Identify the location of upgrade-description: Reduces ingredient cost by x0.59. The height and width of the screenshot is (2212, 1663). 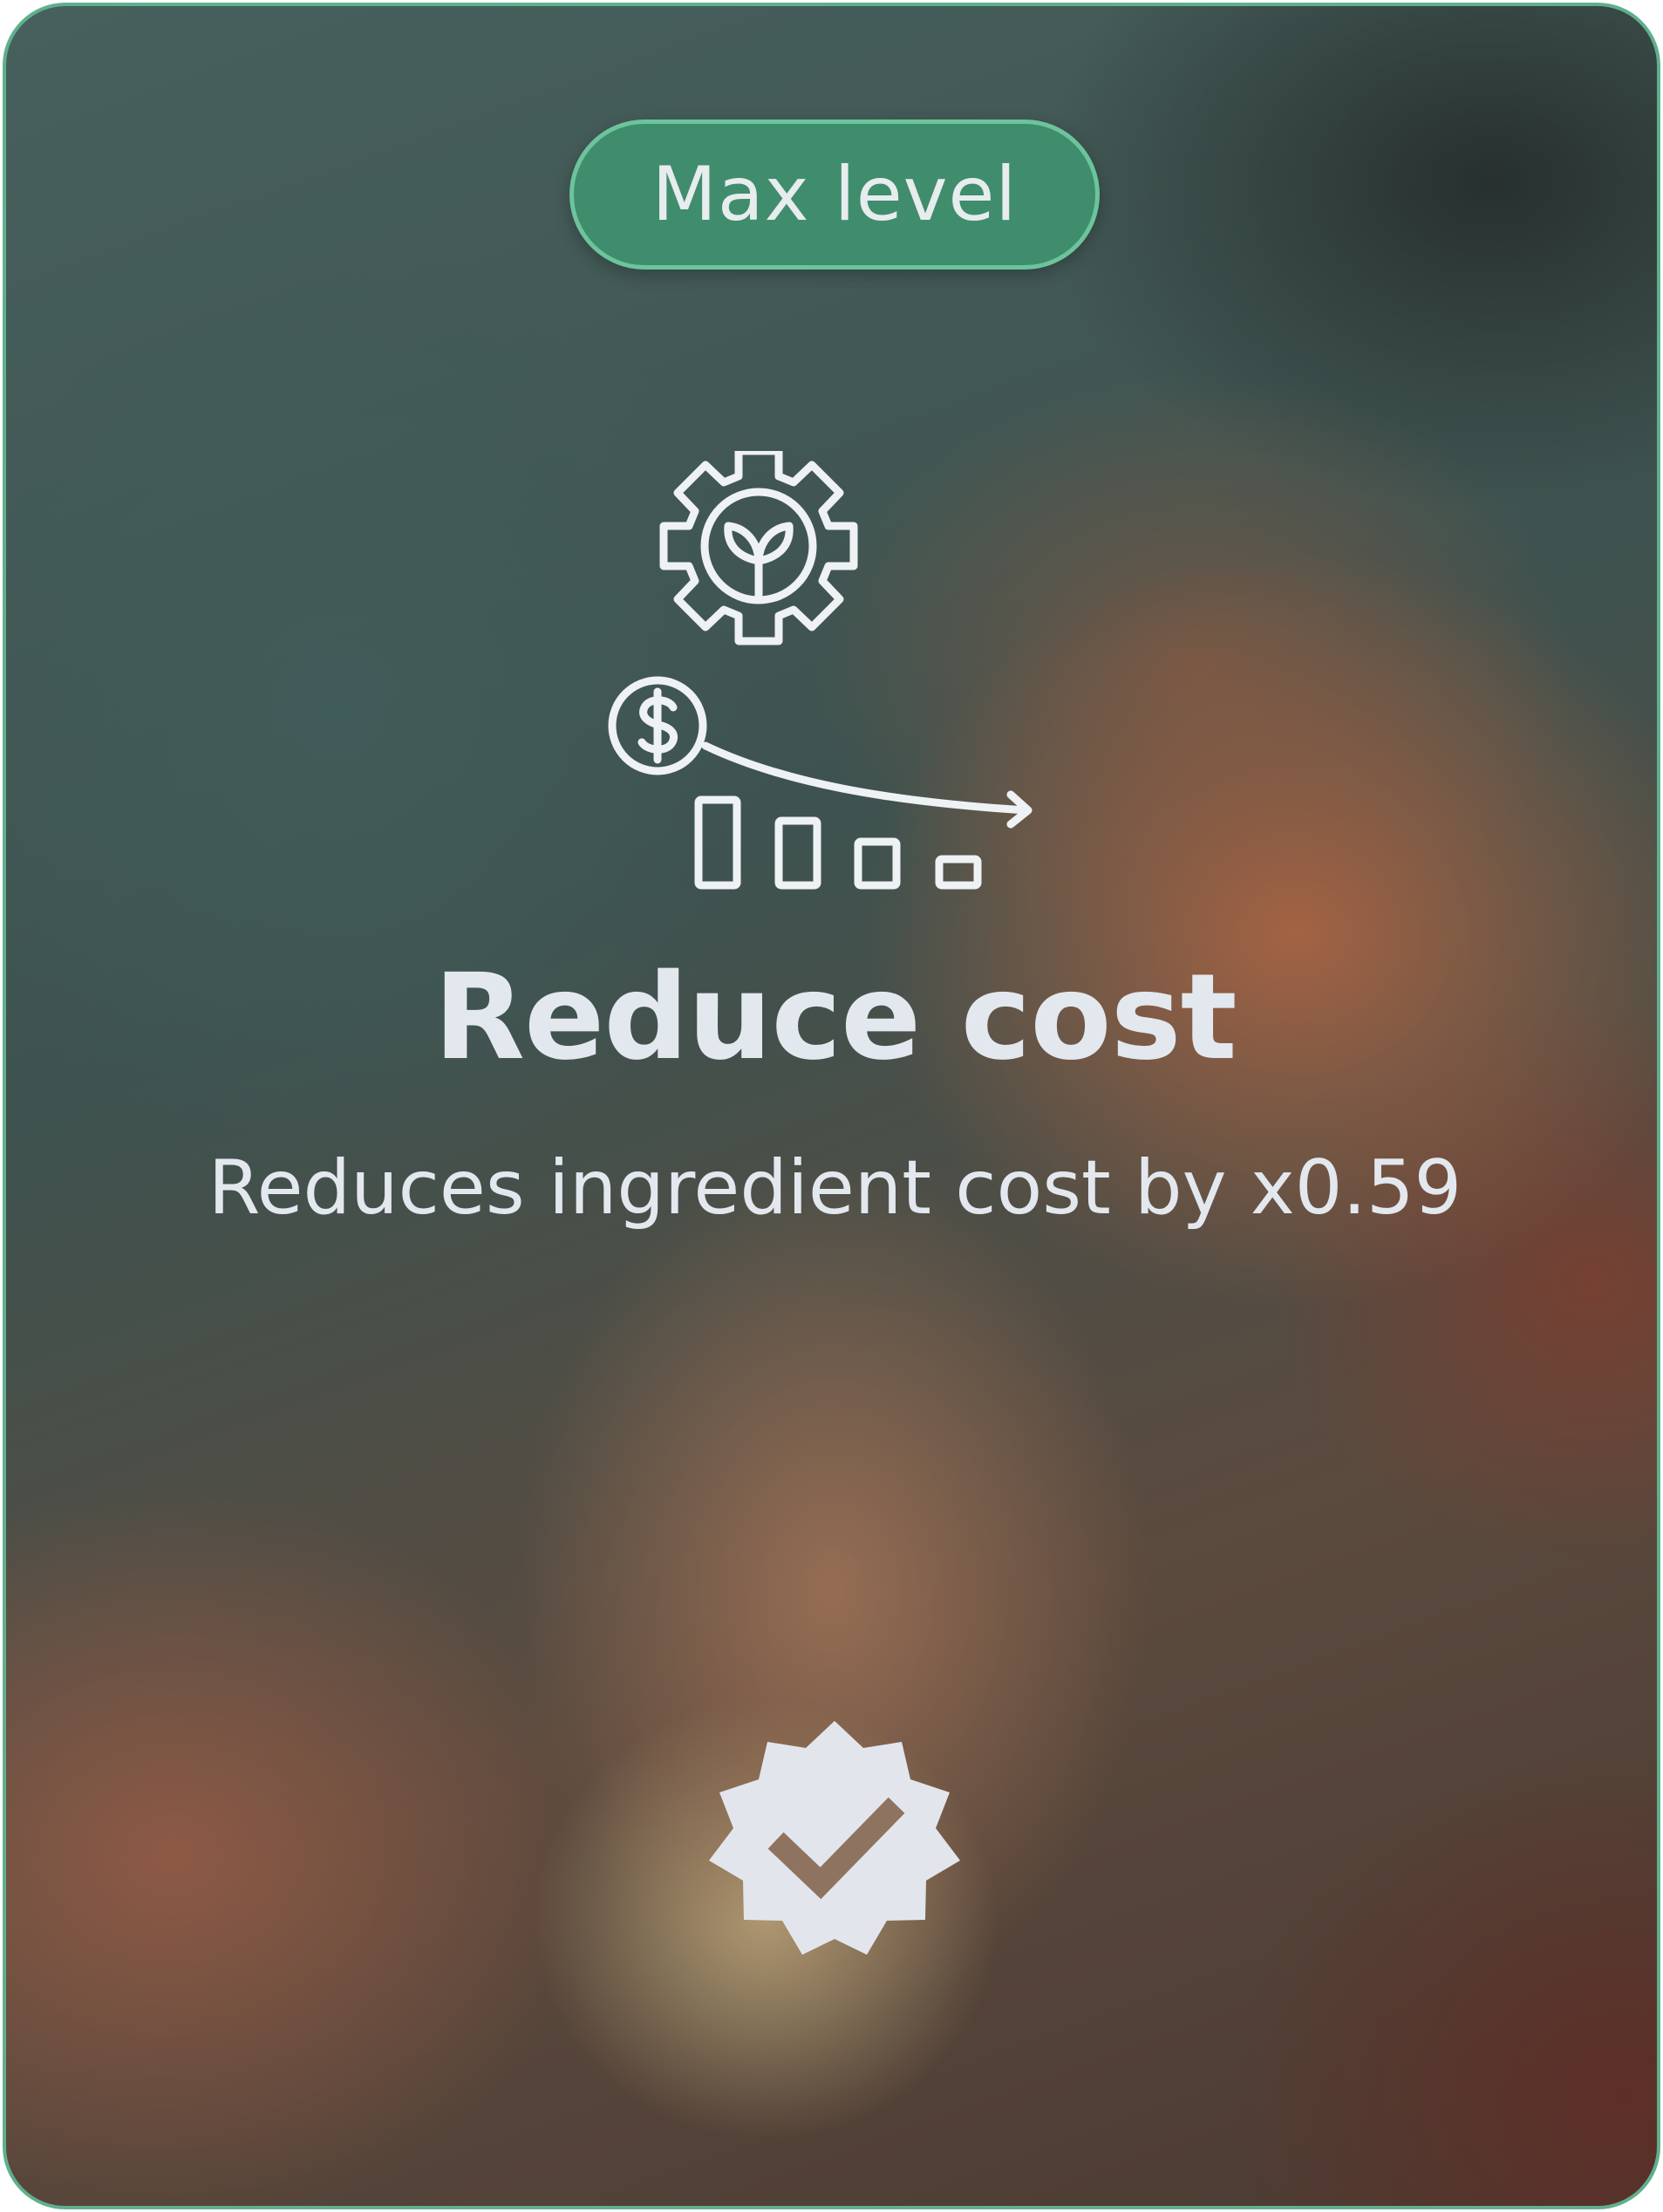
(835, 1188).